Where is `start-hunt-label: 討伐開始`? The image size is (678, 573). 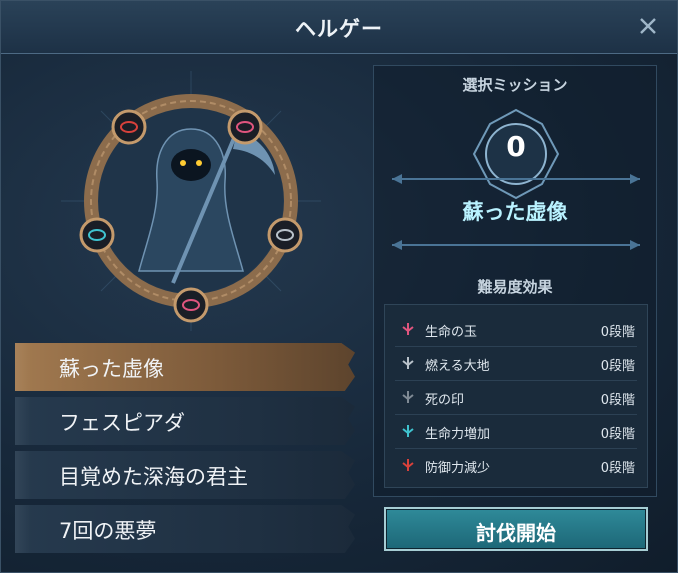
start-hunt-label: 討伐開始 is located at coordinates (516, 533).